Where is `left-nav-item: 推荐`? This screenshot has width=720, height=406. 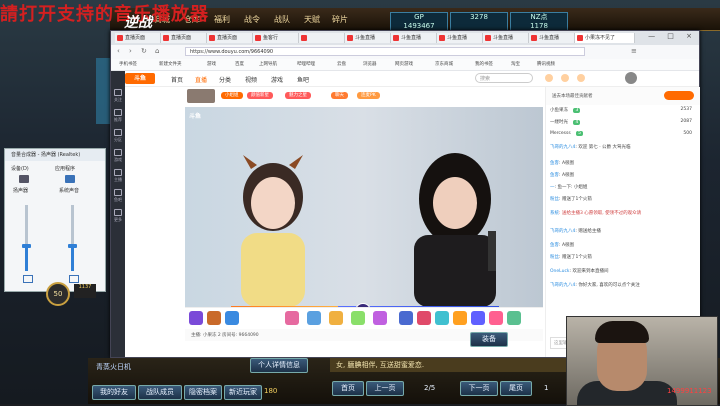
left-nav-item: 推荐 is located at coordinates (118, 115).